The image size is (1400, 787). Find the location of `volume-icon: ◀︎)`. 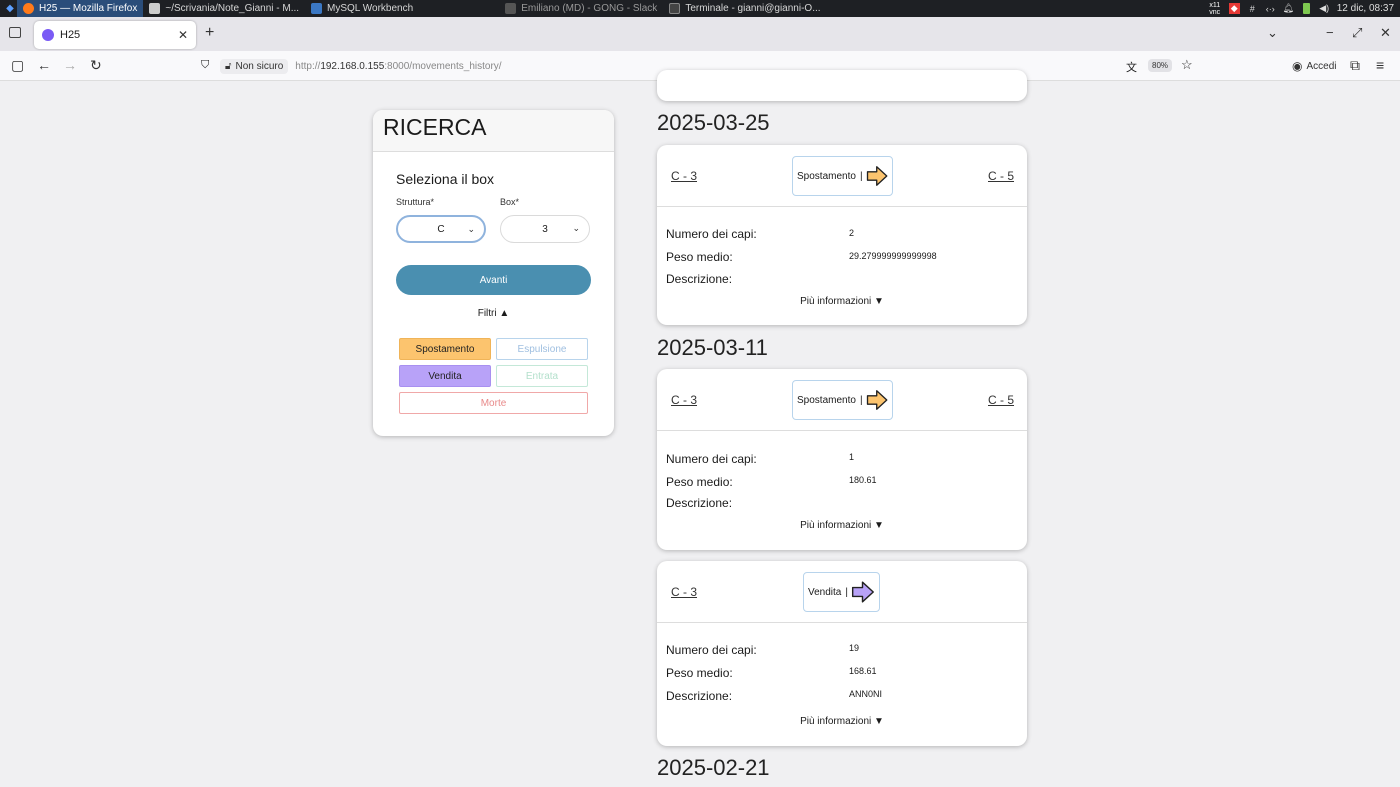

volume-icon: ◀︎) is located at coordinates (1324, 8).